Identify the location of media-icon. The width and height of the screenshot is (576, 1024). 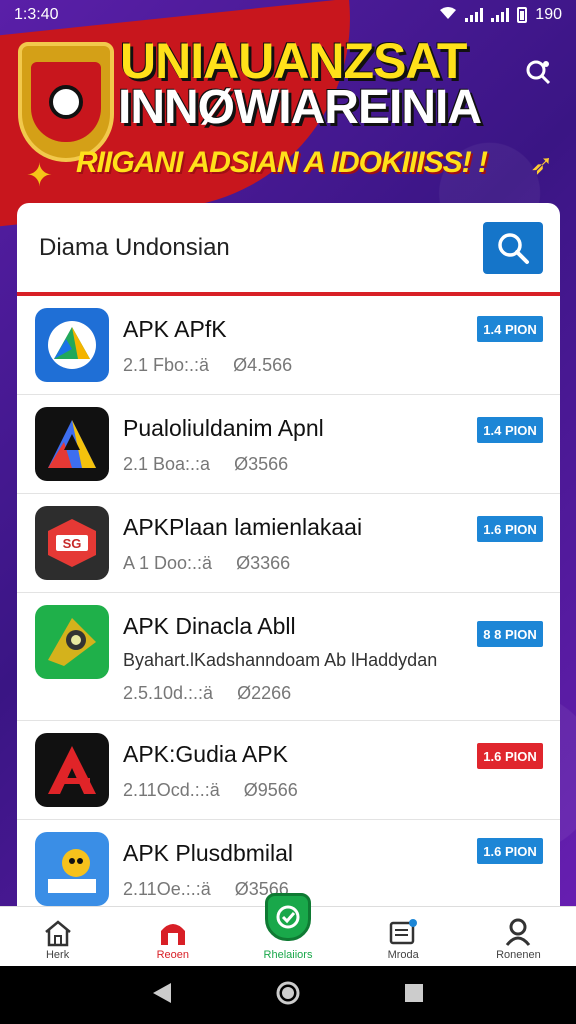
(403, 932).